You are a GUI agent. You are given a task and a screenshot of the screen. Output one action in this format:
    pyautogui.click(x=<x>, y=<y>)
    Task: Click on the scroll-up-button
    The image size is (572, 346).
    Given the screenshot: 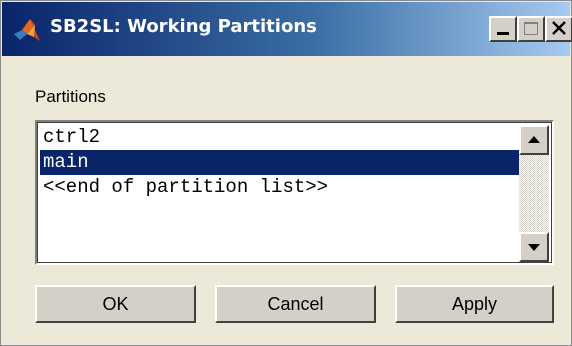 What is the action you would take?
    pyautogui.click(x=534, y=140)
    